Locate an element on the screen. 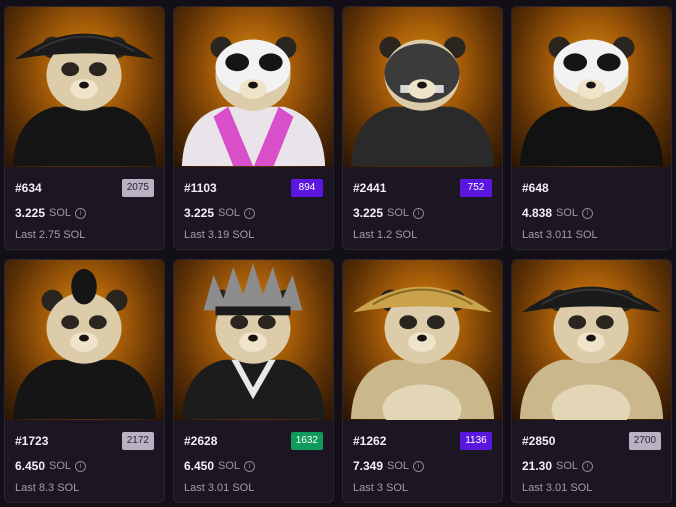 This screenshot has height=507, width=676. nft-id: #2850 is located at coordinates (539, 441).